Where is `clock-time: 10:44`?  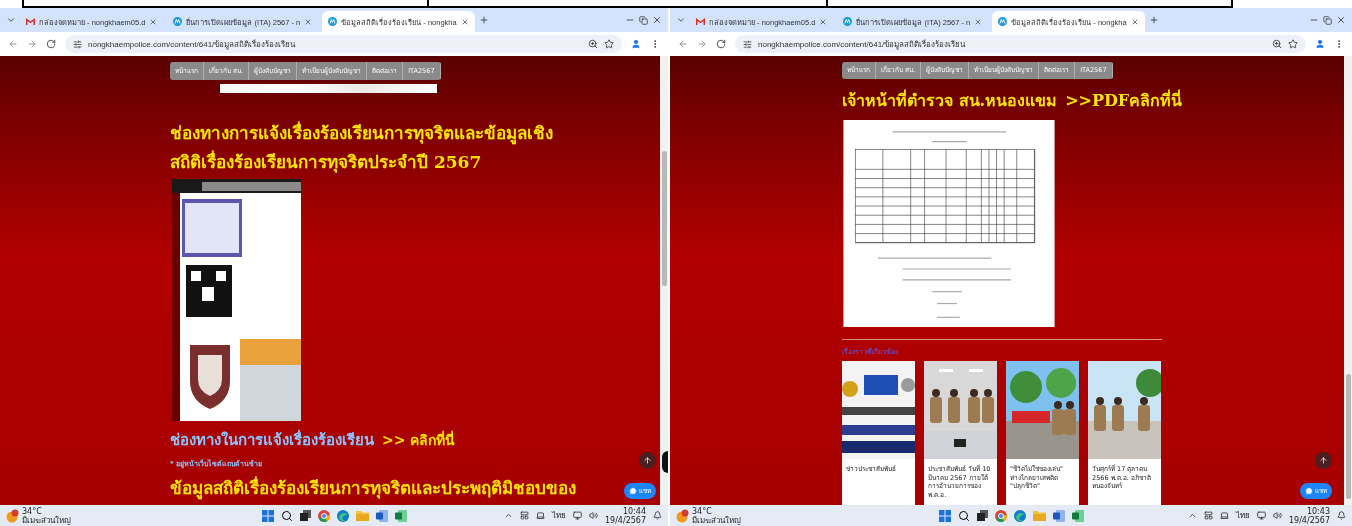 clock-time: 10:44 is located at coordinates (634, 511).